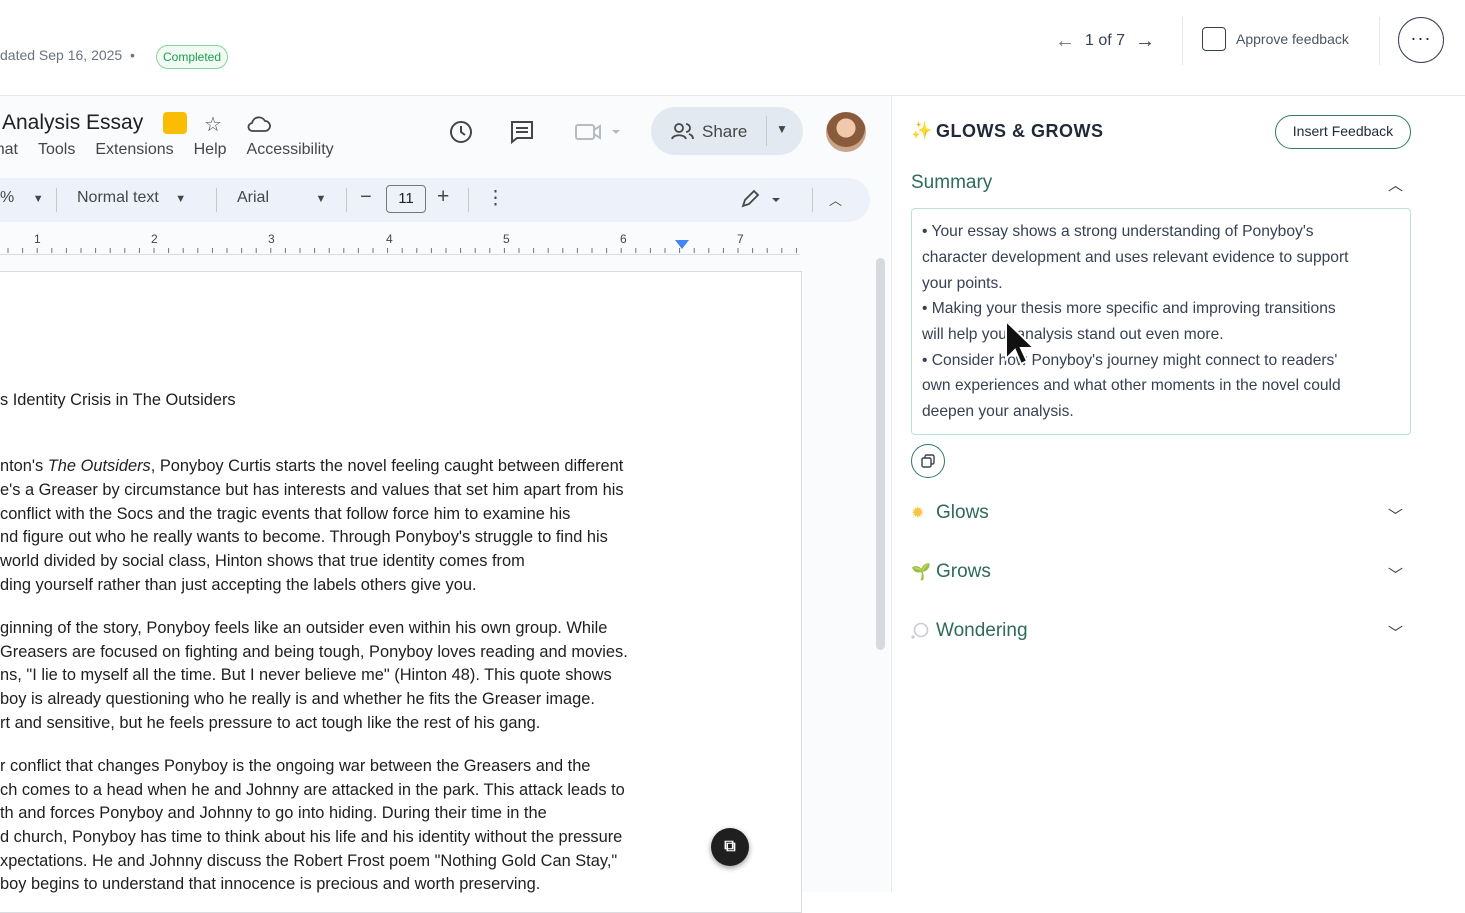 This screenshot has width=1465, height=913. Describe the element at coordinates (725, 131) in the screenshot. I see `share-label: Share` at that location.